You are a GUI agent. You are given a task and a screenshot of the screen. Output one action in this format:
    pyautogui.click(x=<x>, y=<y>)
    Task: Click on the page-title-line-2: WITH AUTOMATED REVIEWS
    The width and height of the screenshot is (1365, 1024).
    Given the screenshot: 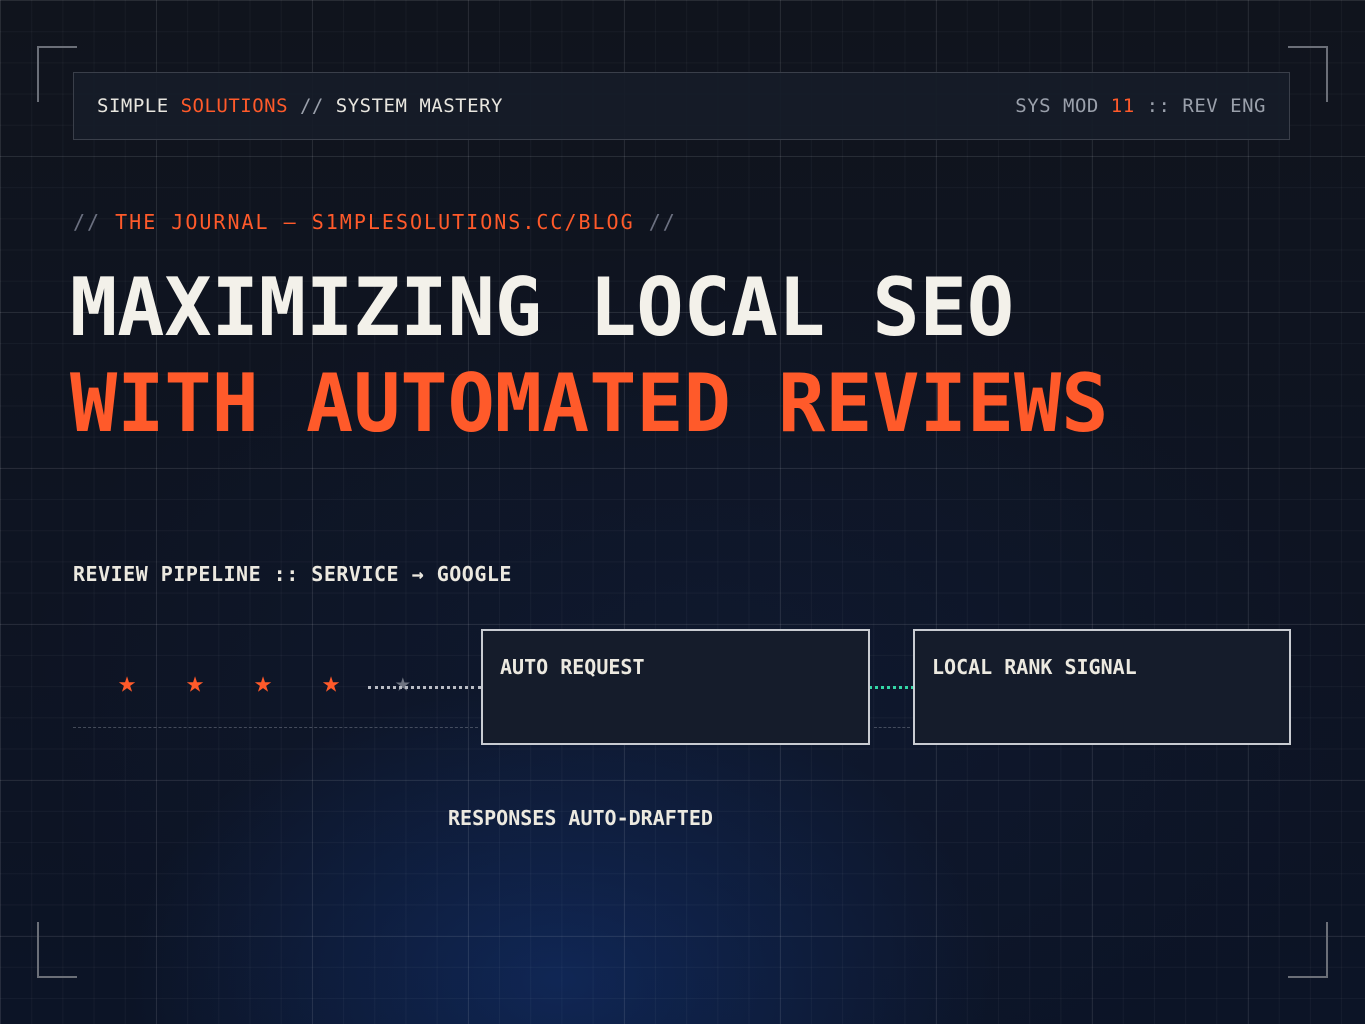 What is the action you would take?
    pyautogui.click(x=589, y=403)
    